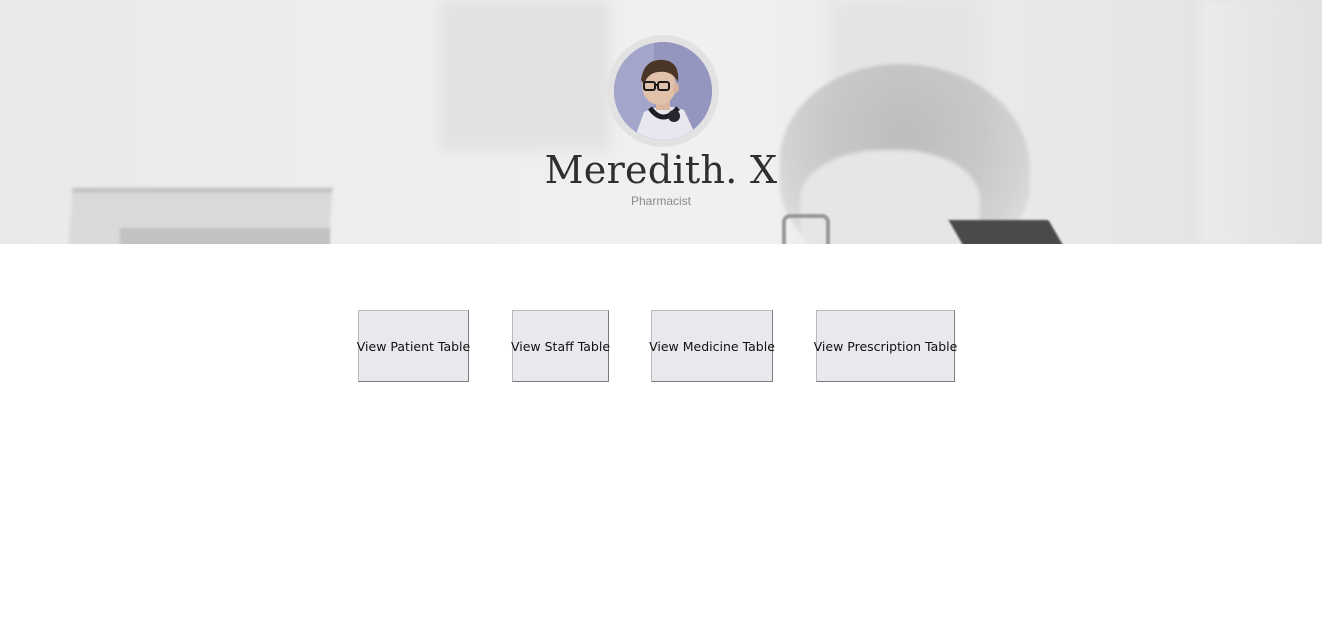 This screenshot has height=622, width=1322. Describe the element at coordinates (712, 346) in the screenshot. I see `view-medicine-table-button: View Medicine Table` at that location.